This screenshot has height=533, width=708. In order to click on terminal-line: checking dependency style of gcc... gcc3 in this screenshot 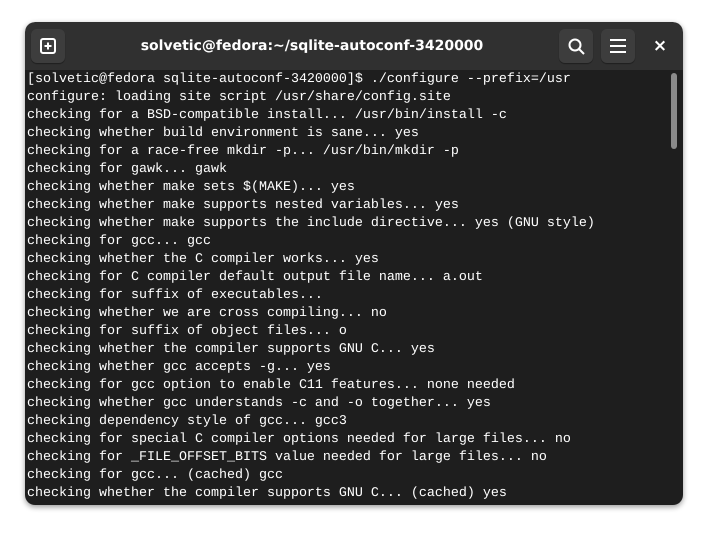, I will do `click(187, 422)`.